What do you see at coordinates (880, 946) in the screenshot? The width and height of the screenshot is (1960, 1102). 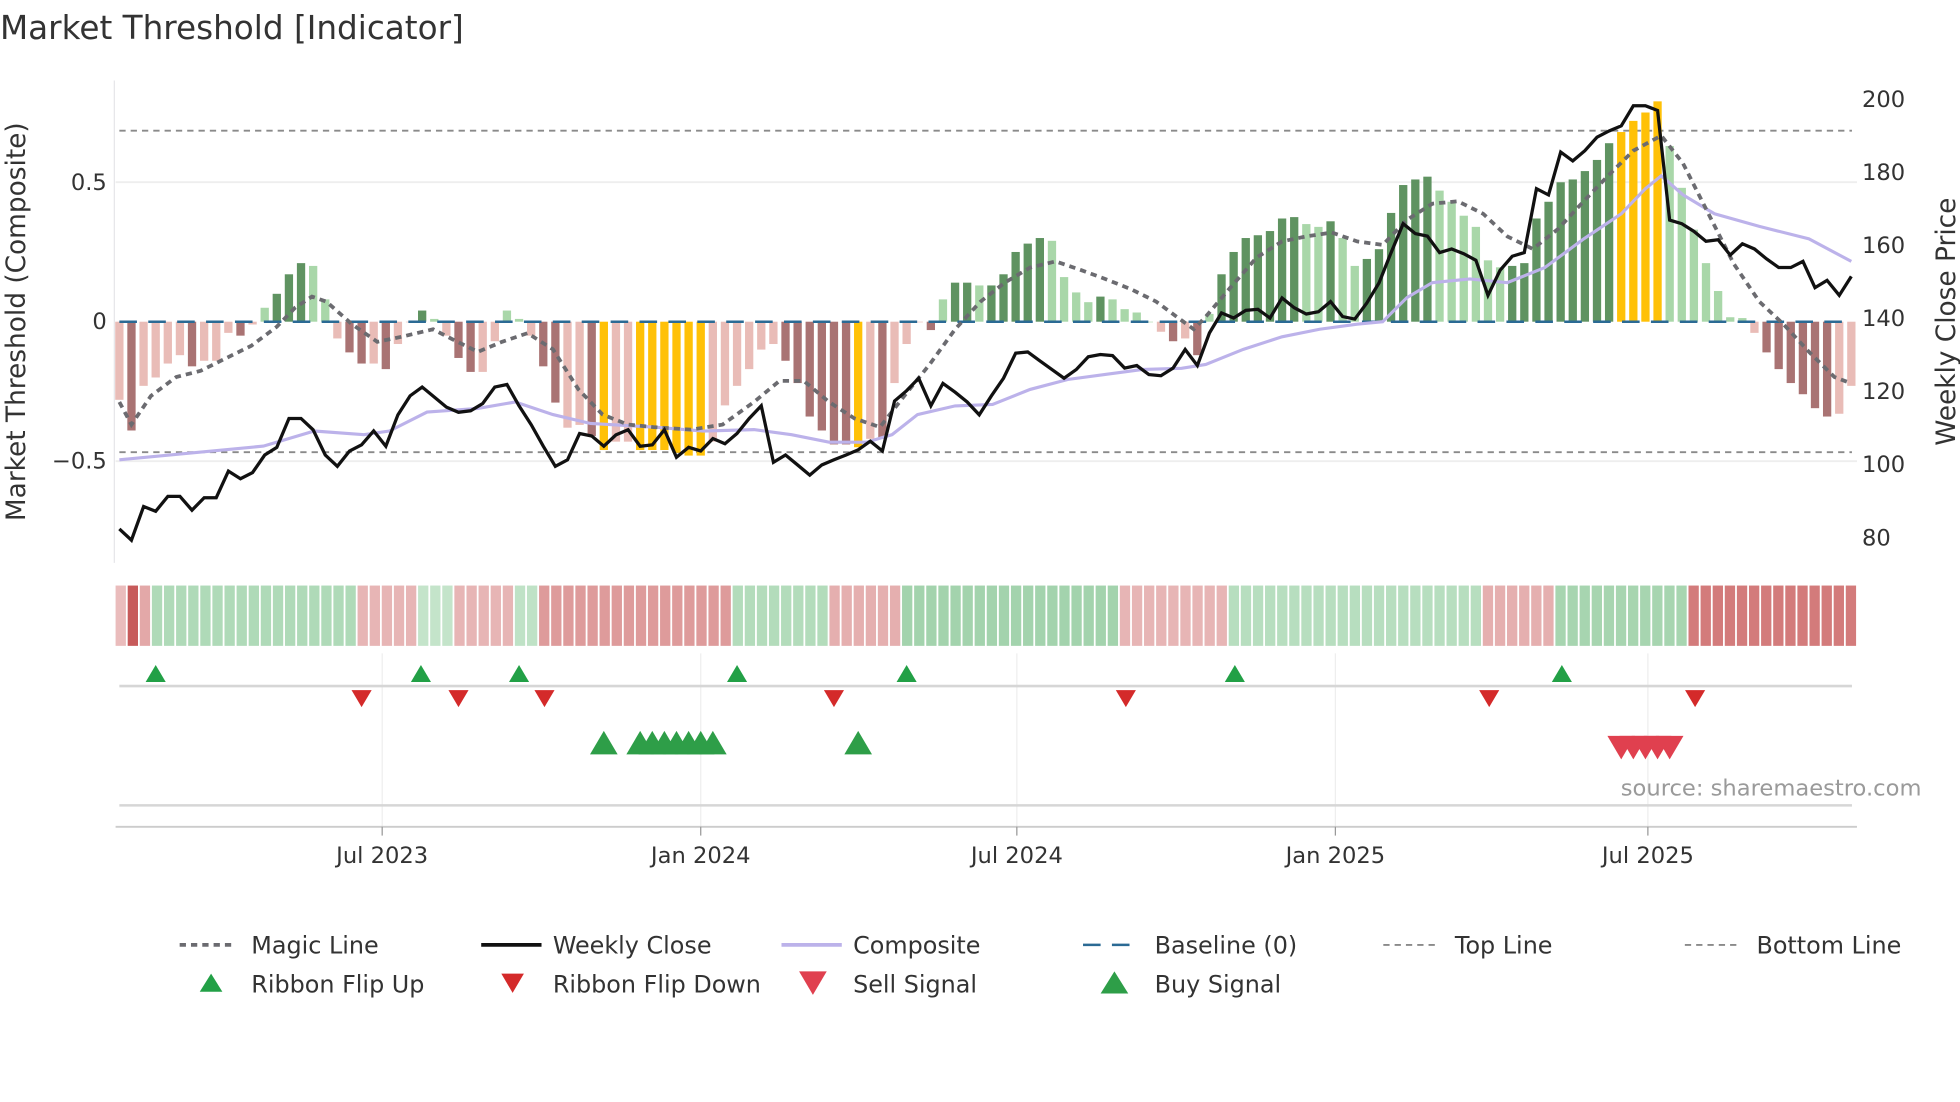 I see `legend-item: Composite` at bounding box center [880, 946].